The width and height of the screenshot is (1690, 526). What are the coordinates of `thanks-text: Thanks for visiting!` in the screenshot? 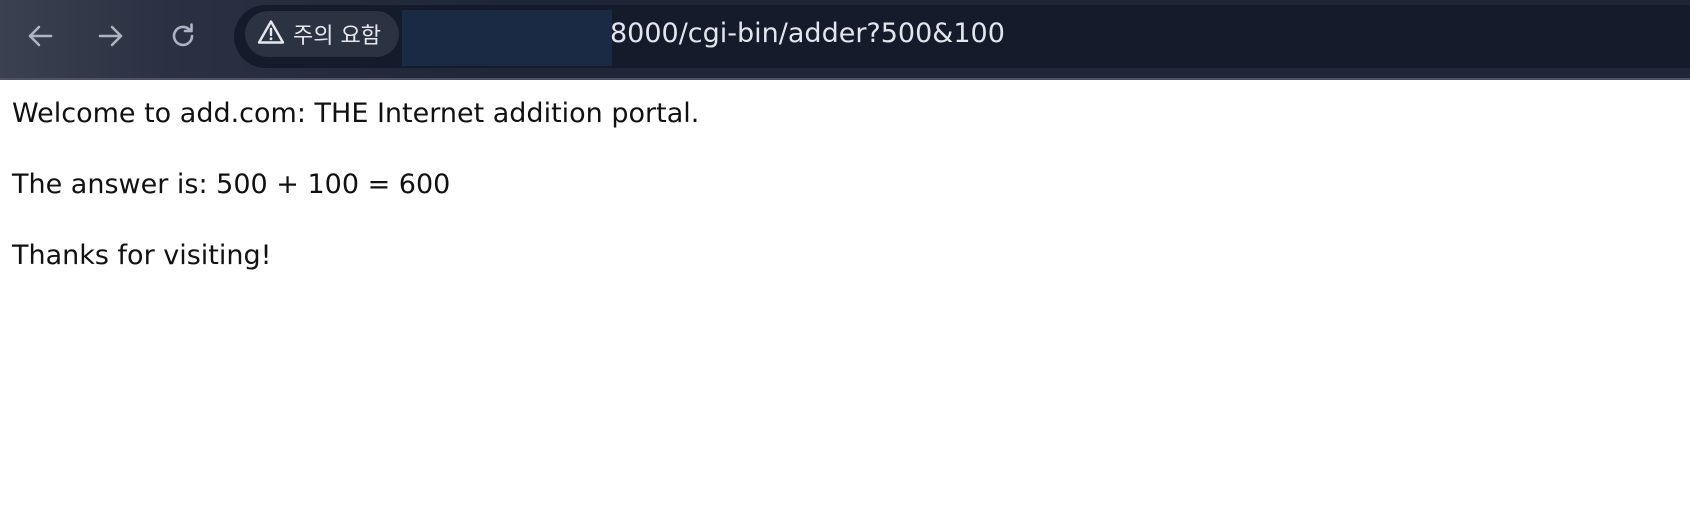 It's located at (142, 255).